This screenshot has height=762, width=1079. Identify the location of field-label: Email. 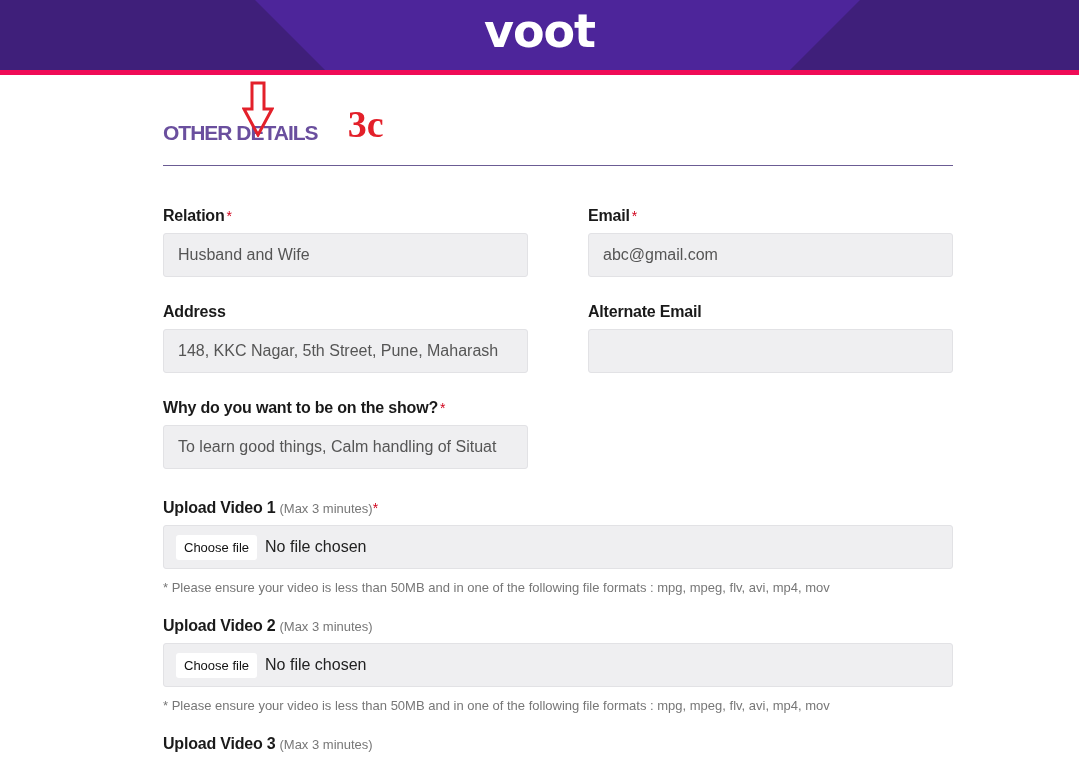
(609, 216).